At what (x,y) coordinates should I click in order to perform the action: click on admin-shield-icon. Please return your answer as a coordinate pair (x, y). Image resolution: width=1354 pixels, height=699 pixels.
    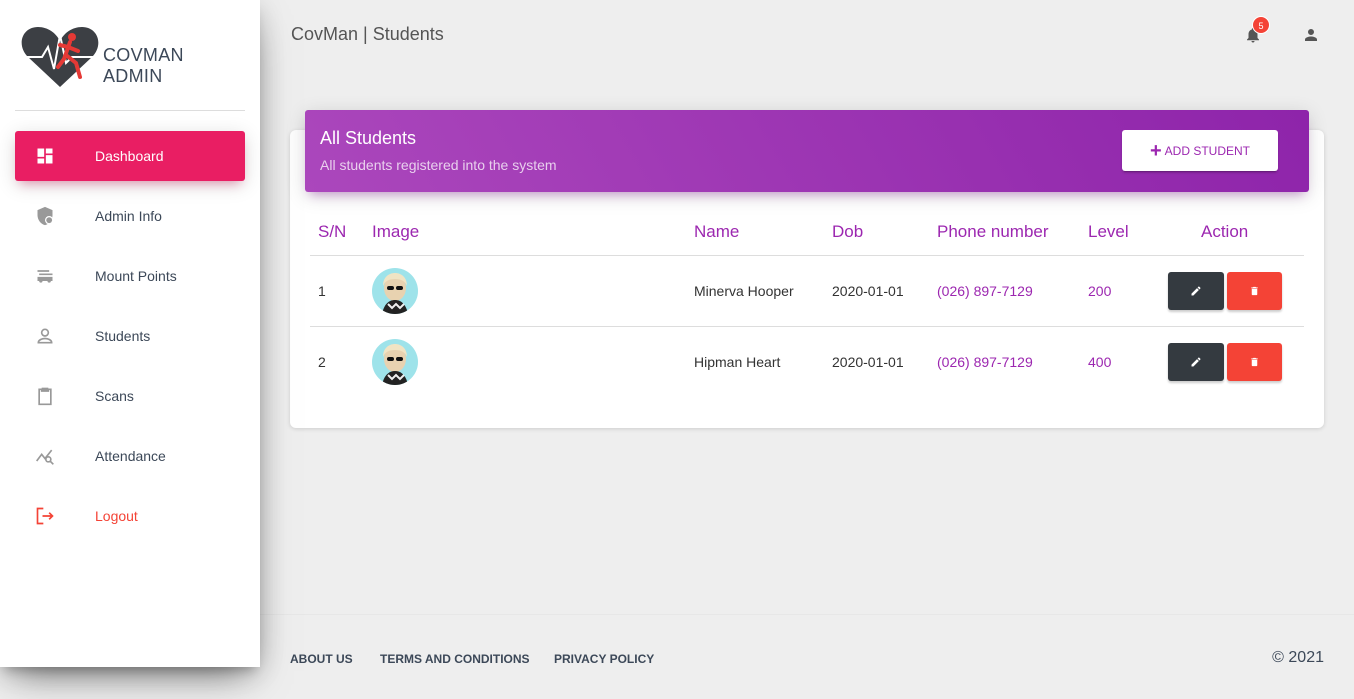
    Looking at the image, I should click on (45, 216).